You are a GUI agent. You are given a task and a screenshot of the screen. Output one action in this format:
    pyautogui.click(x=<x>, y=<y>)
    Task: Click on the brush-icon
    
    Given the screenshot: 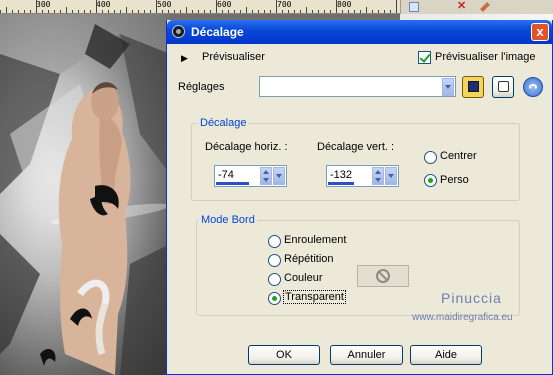 What is the action you would take?
    pyautogui.click(x=485, y=7)
    